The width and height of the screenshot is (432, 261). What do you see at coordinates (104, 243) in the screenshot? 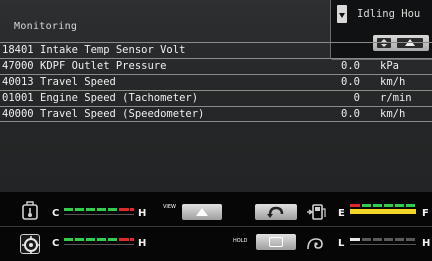
I see `coolant-temp-gauge` at bounding box center [104, 243].